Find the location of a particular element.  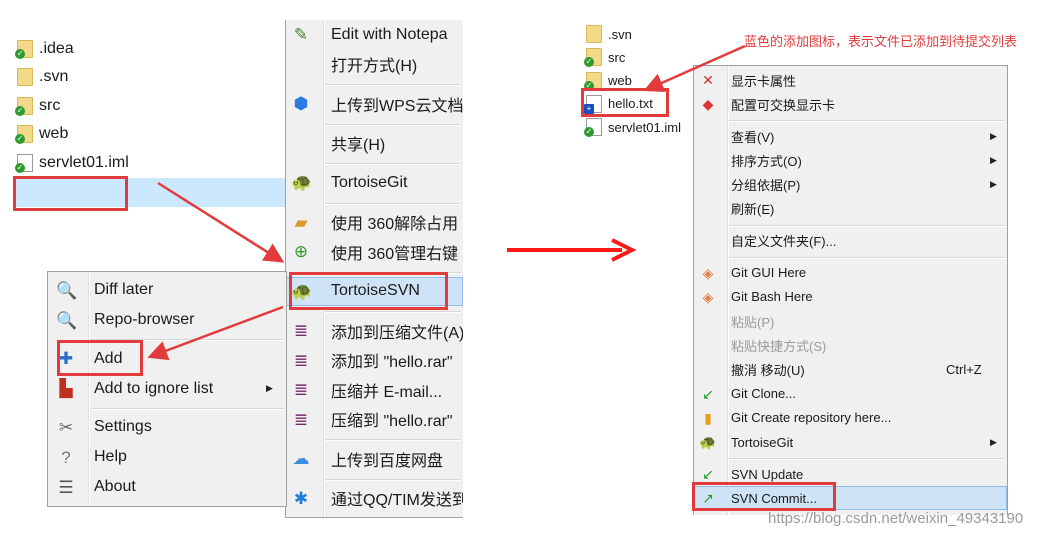

menu-item-label: Diff later is located at coordinates (124, 289).